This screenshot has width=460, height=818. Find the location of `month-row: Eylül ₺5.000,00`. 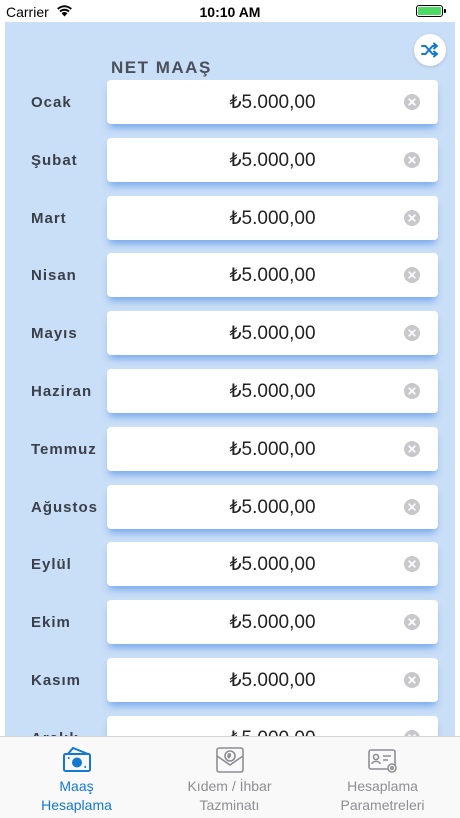

month-row: Eylül ₺5.000,00 is located at coordinates (230, 564).